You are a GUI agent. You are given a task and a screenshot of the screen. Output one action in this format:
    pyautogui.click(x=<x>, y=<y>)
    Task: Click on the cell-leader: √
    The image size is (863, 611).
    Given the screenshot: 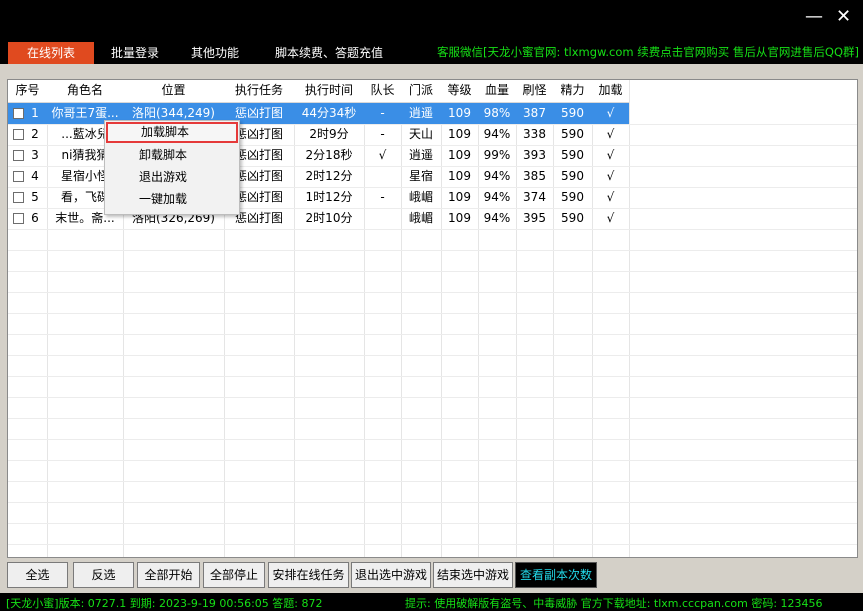 What is the action you would take?
    pyautogui.click(x=382, y=155)
    